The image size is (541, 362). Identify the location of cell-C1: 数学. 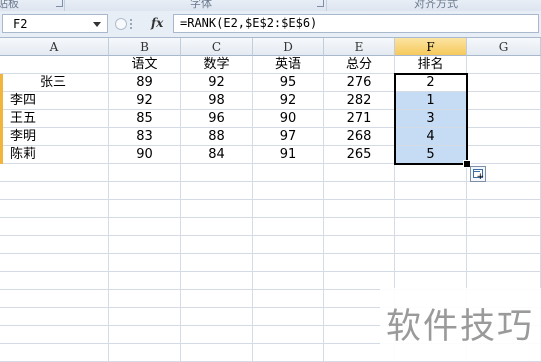
(217, 65).